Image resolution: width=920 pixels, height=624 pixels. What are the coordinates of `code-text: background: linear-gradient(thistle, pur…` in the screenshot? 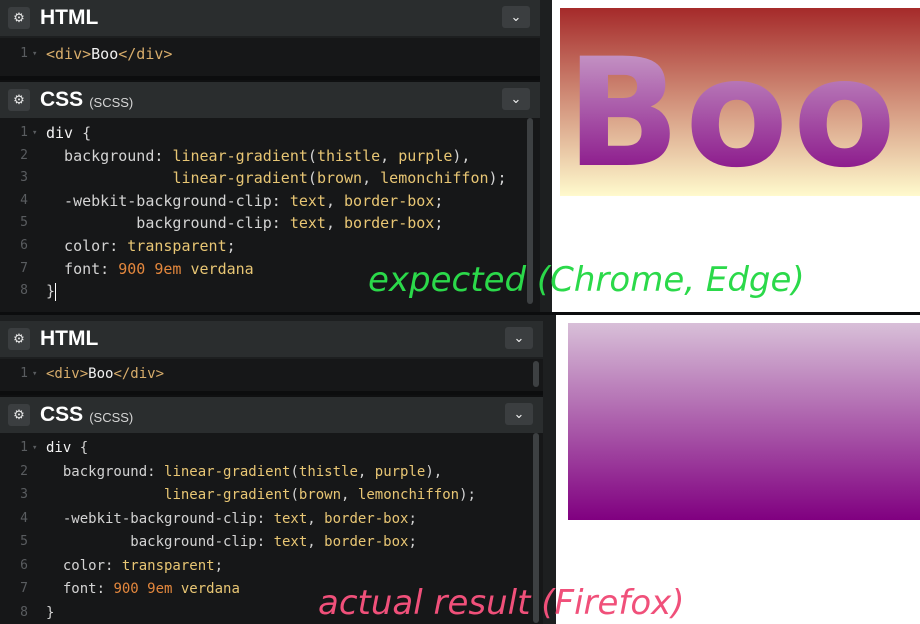 It's located at (258, 156).